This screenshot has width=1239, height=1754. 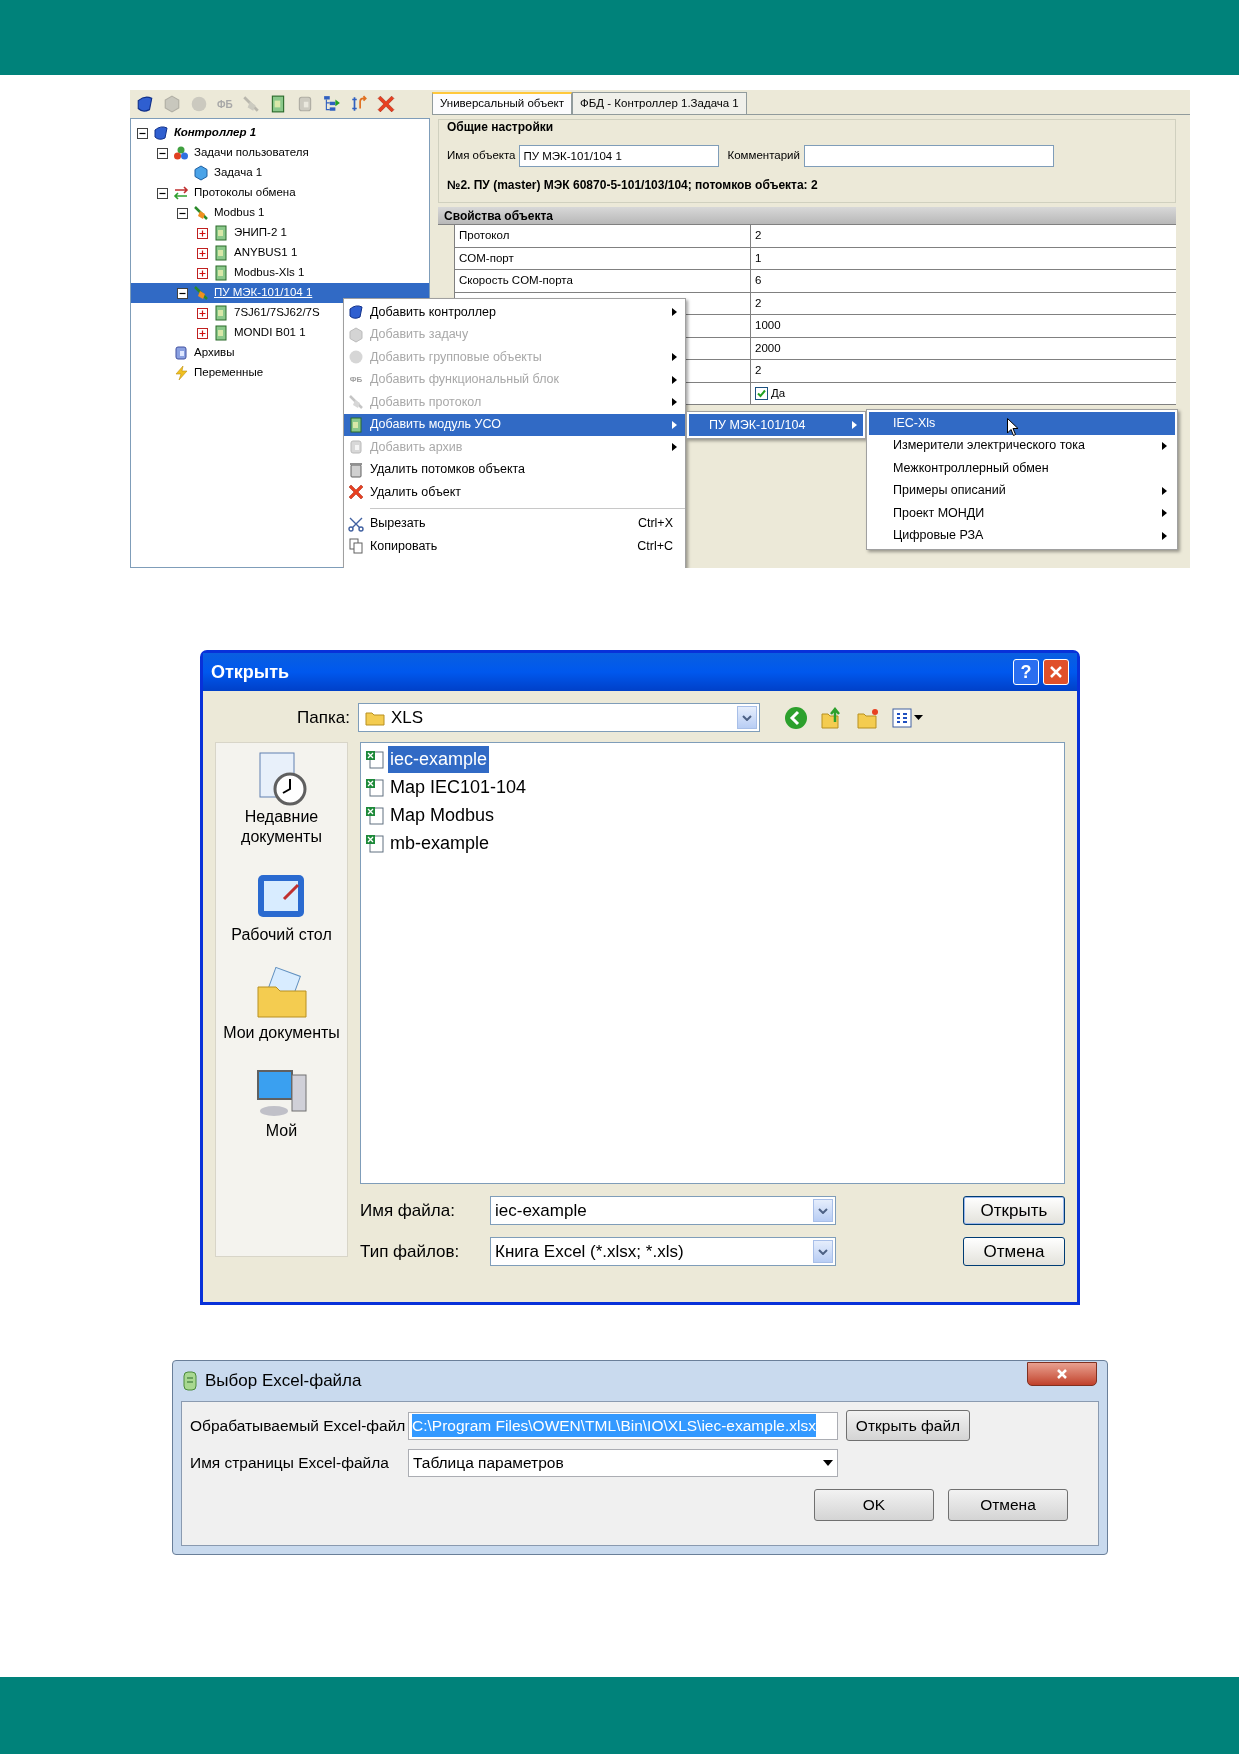 I want to click on shortcut: Ctrl+C, so click(x=655, y=546).